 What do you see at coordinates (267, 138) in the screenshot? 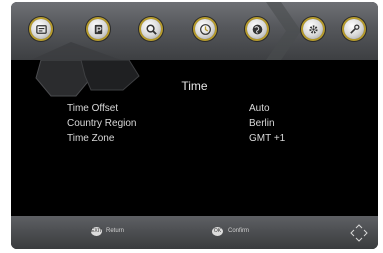
I see `setting-value: GMT +1` at bounding box center [267, 138].